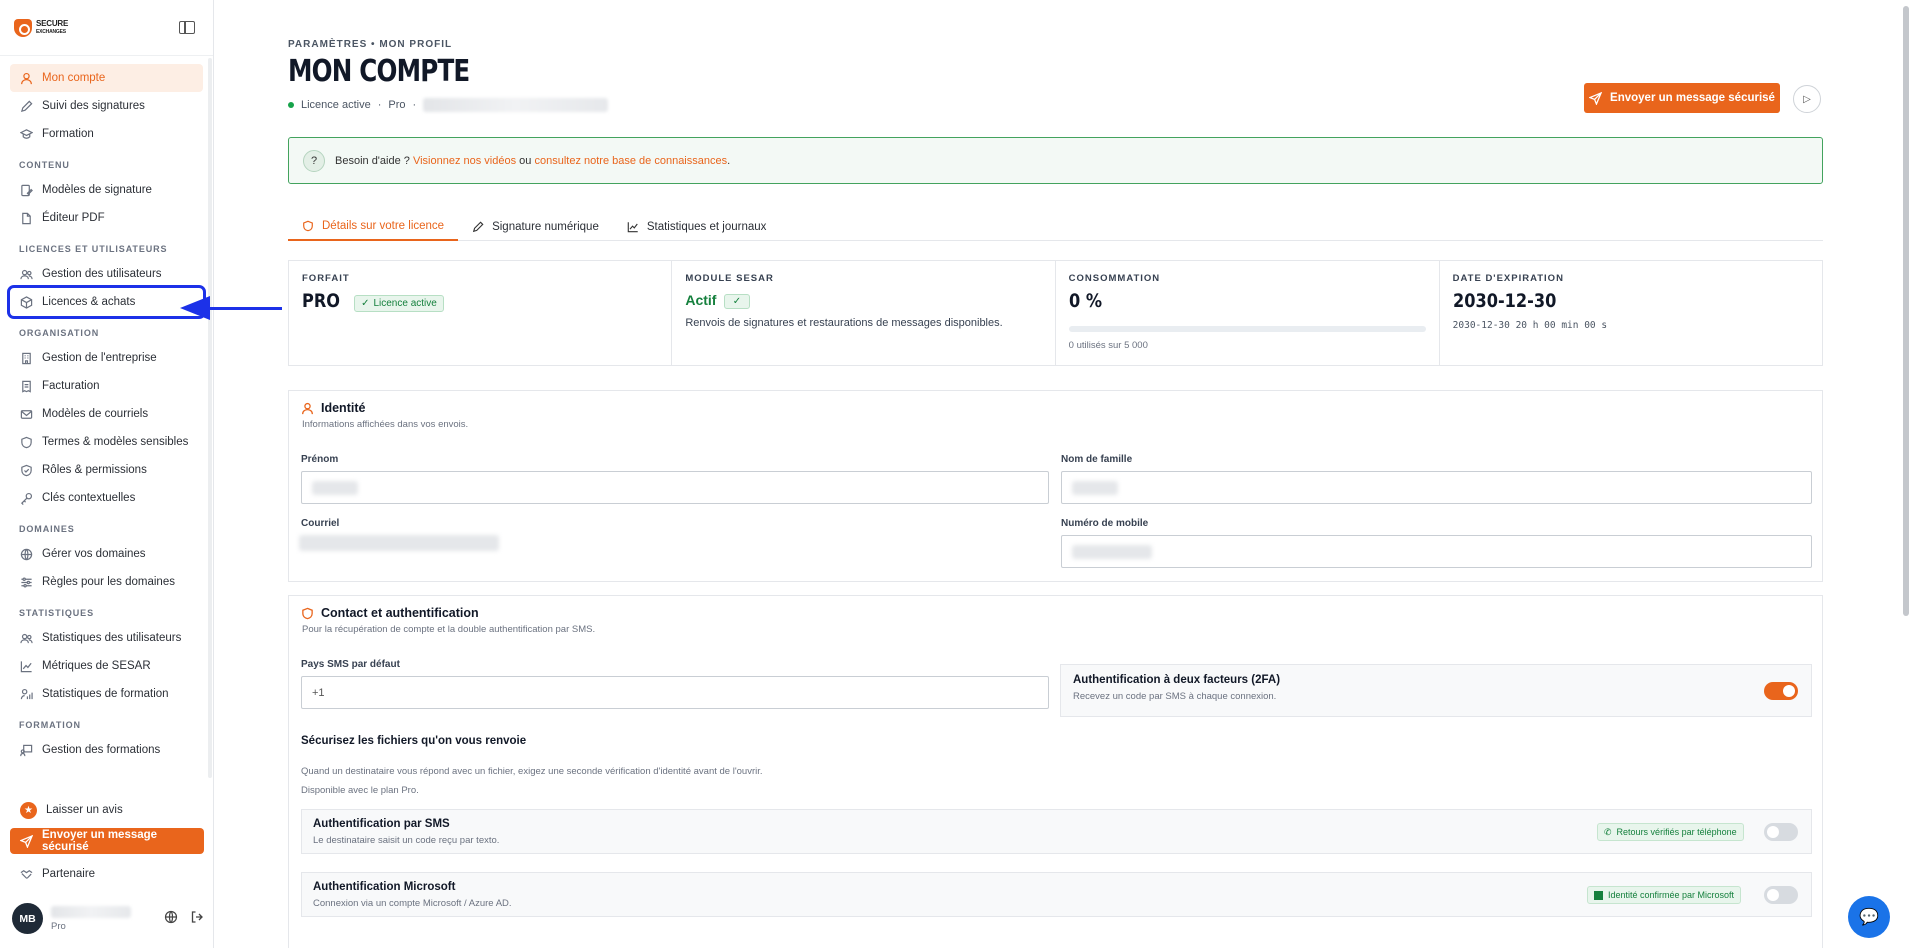 The width and height of the screenshot is (1912, 948). I want to click on sidebar-item-label: Gestion de l'entreprise, so click(99, 358).